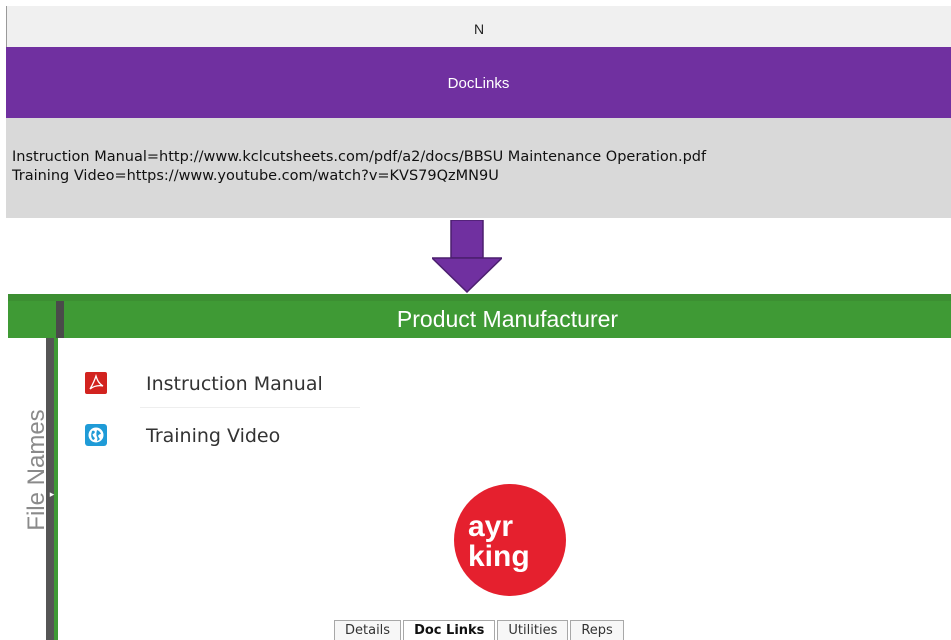 The width and height of the screenshot is (951, 640). I want to click on logo-text-line1: ayr, so click(490, 526).